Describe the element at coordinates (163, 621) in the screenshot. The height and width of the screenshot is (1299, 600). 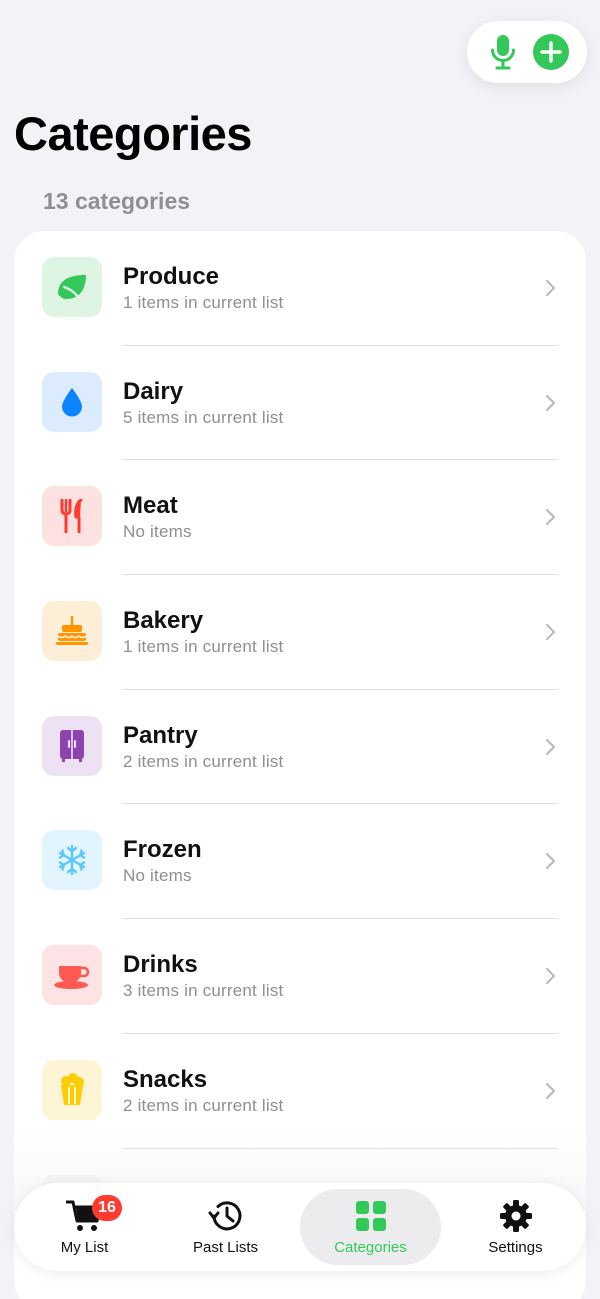
I see `category-name: Bakery` at that location.